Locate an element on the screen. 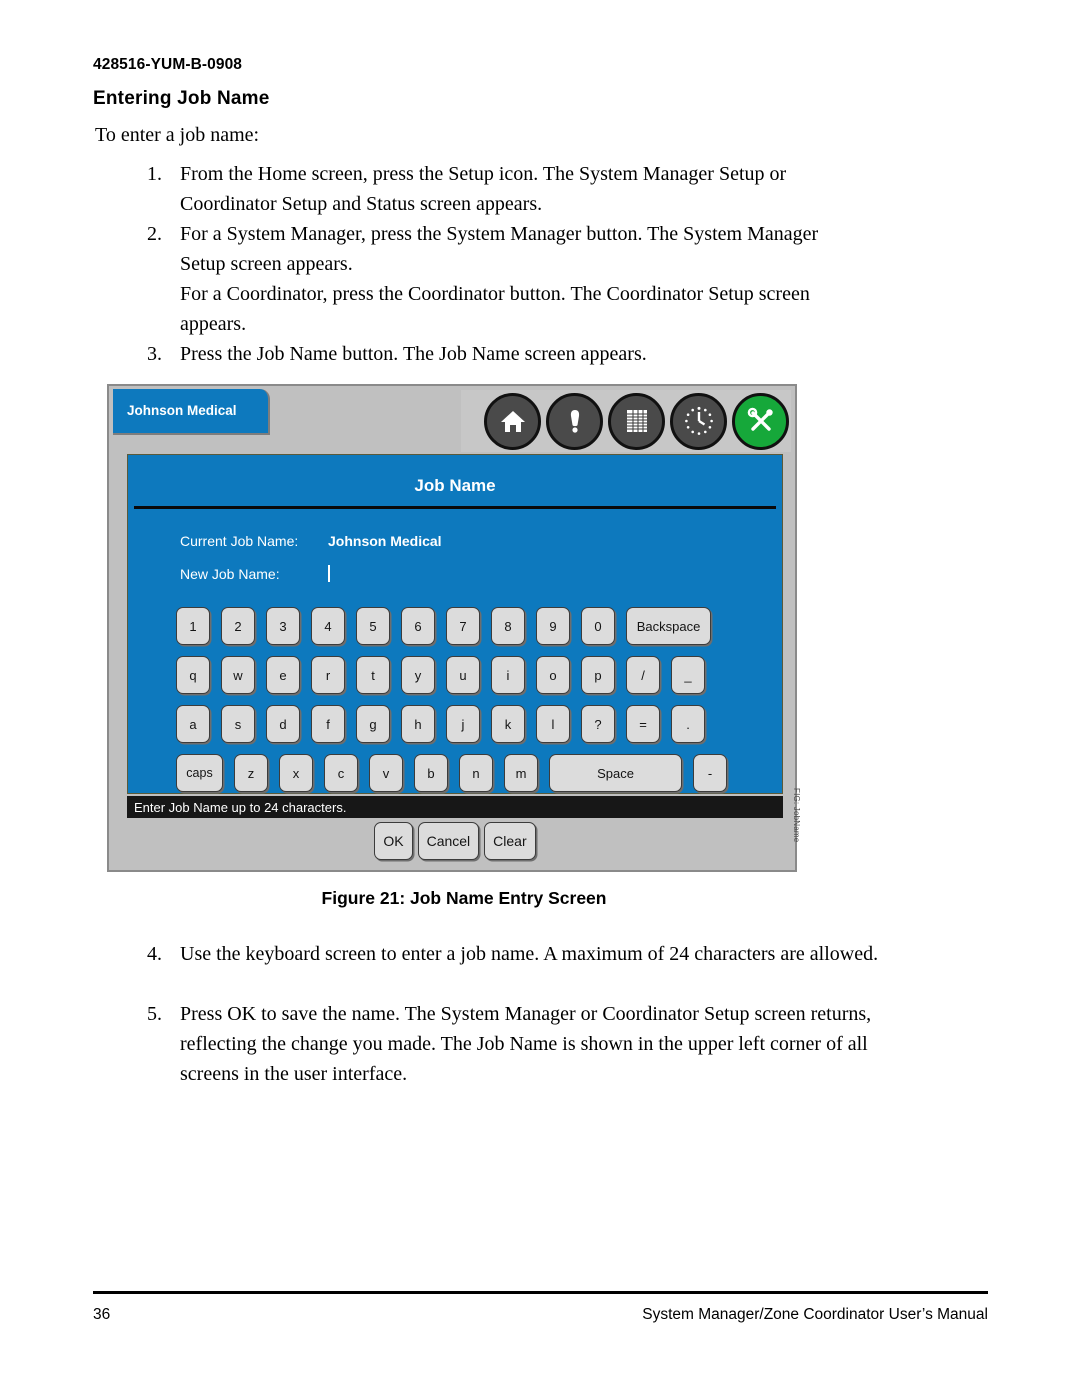 The width and height of the screenshot is (1080, 1397). key-i: i is located at coordinates (508, 675).